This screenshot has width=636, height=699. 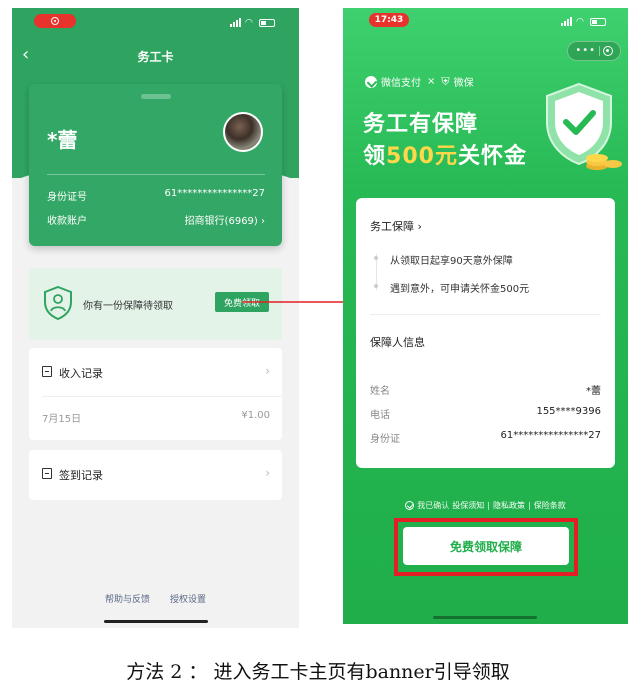 What do you see at coordinates (156, 174) in the screenshot?
I see `card-divider` at bounding box center [156, 174].